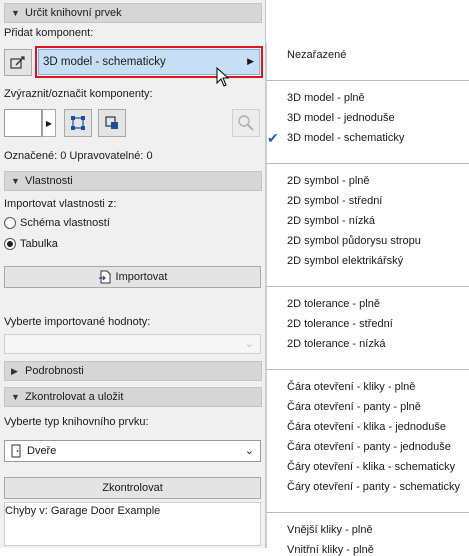  Describe the element at coordinates (336, 344) in the screenshot. I see `menu-item: 2D tolerance - nízká` at that location.